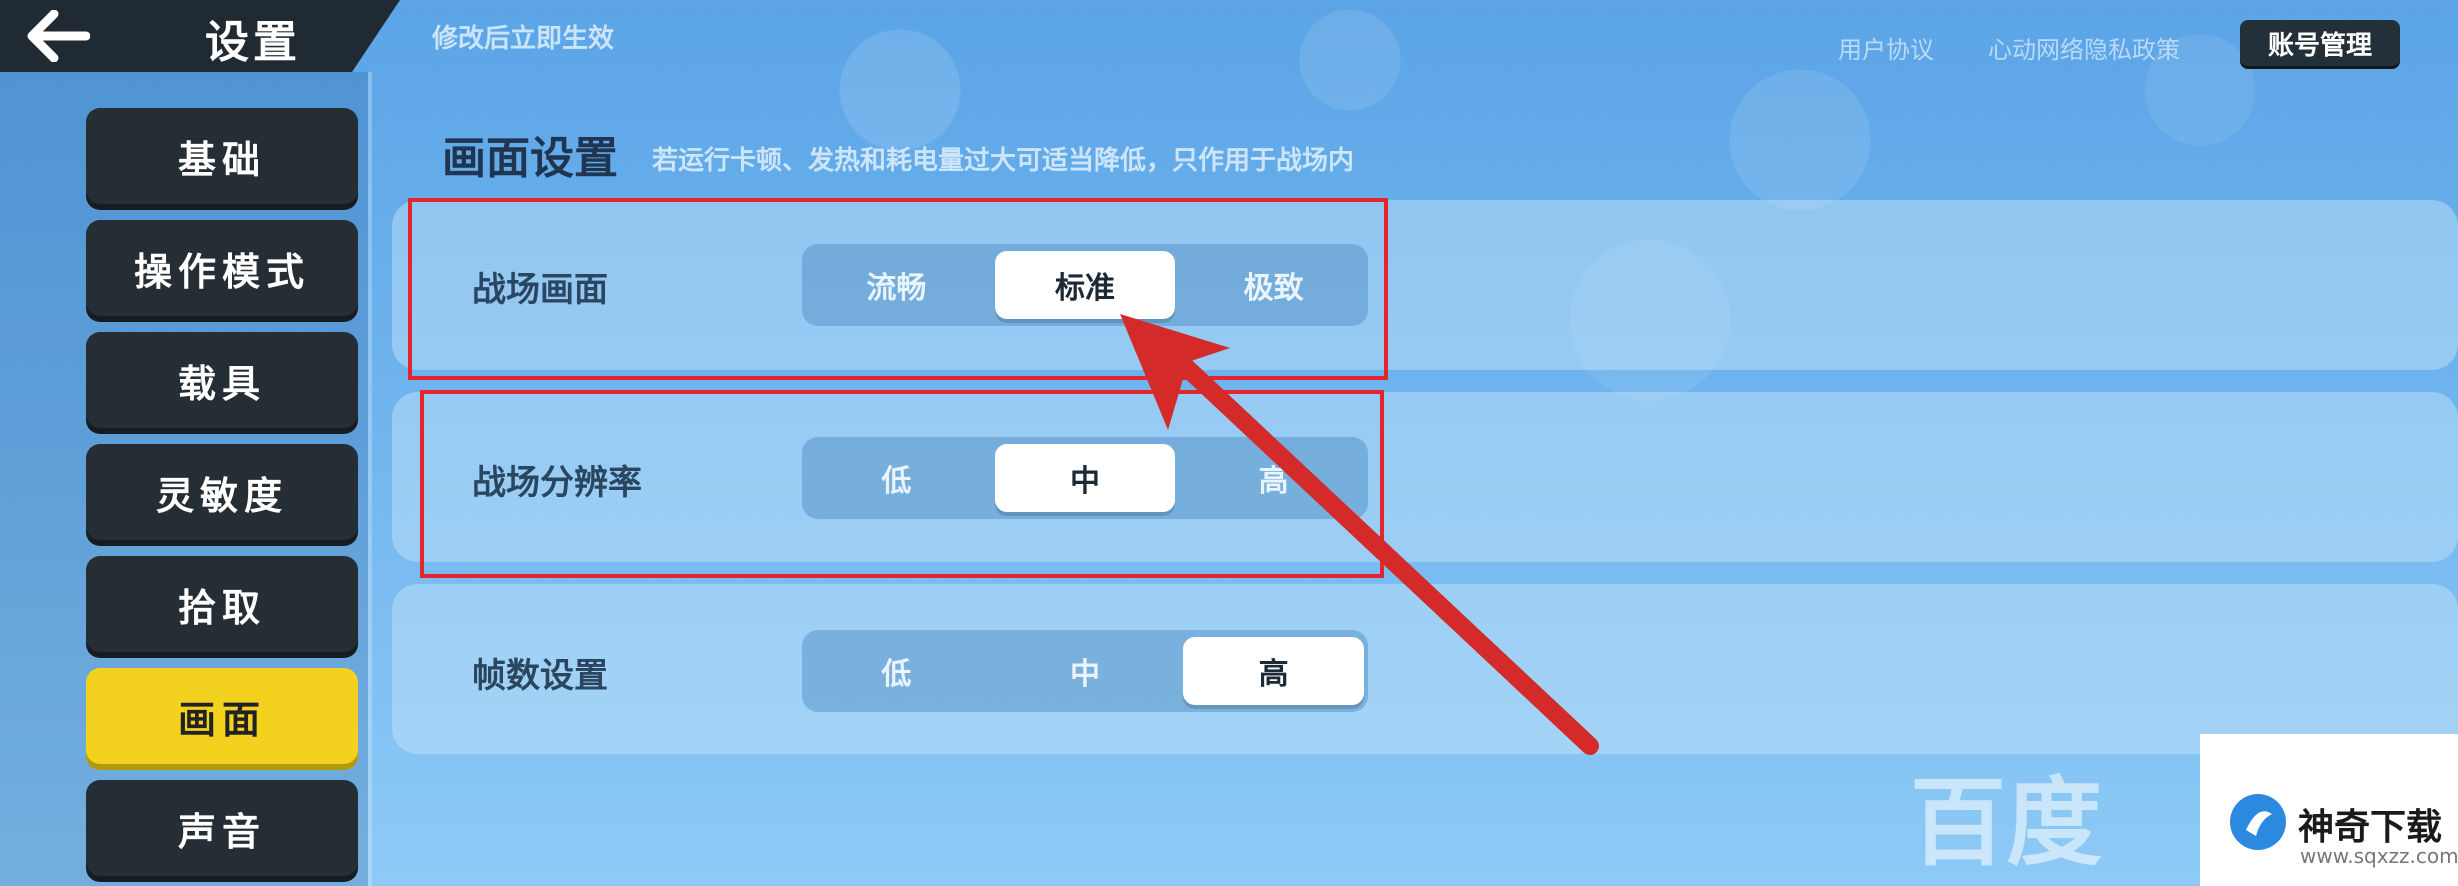  I want to click on page-title: 设置, so click(253, 42).